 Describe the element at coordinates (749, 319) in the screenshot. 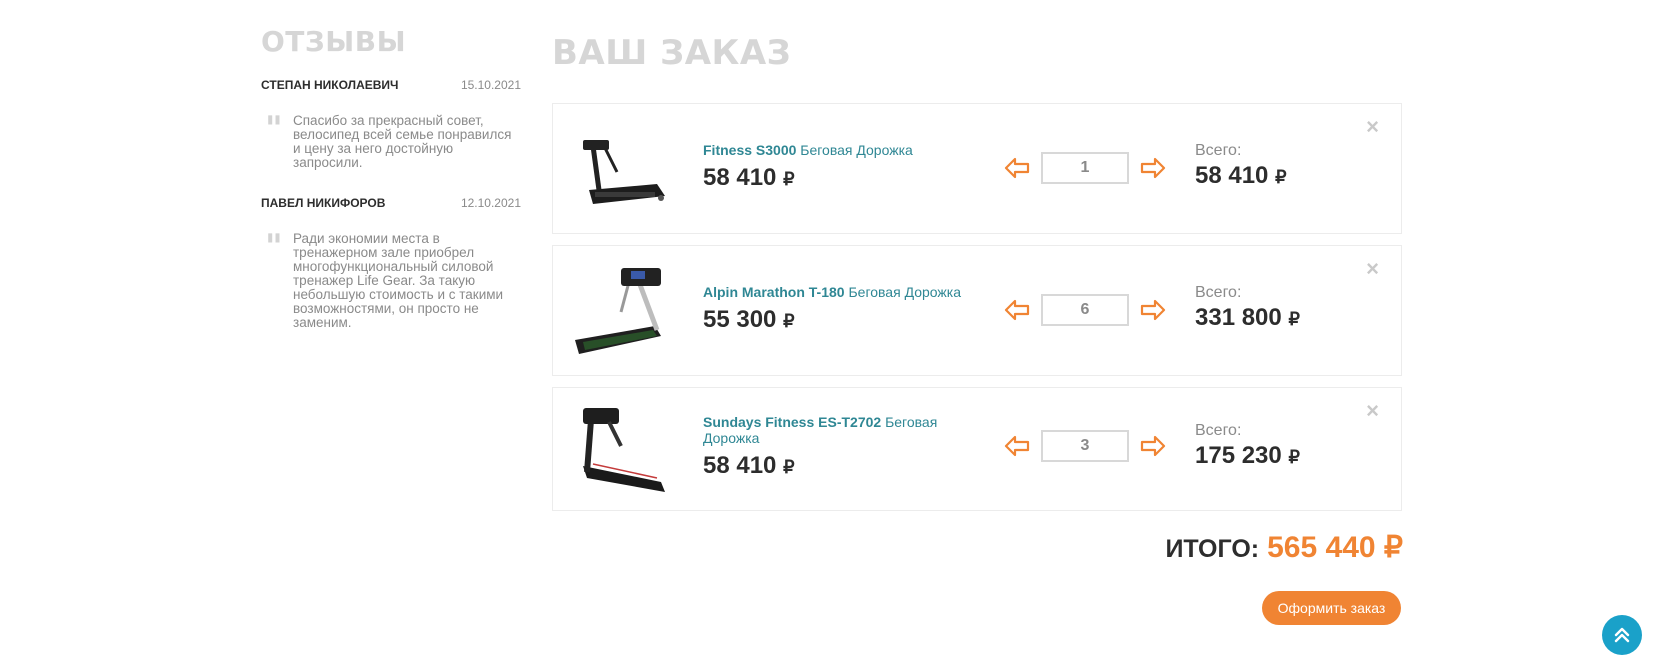

I see `unit-price: 55 300 ₽` at that location.